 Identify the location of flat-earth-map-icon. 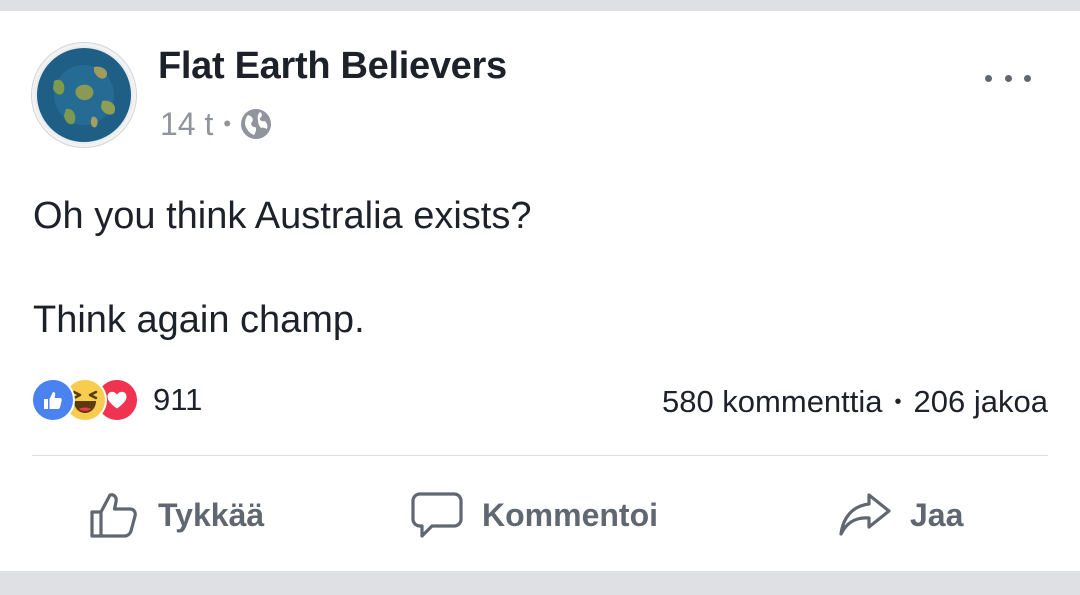
(84, 95).